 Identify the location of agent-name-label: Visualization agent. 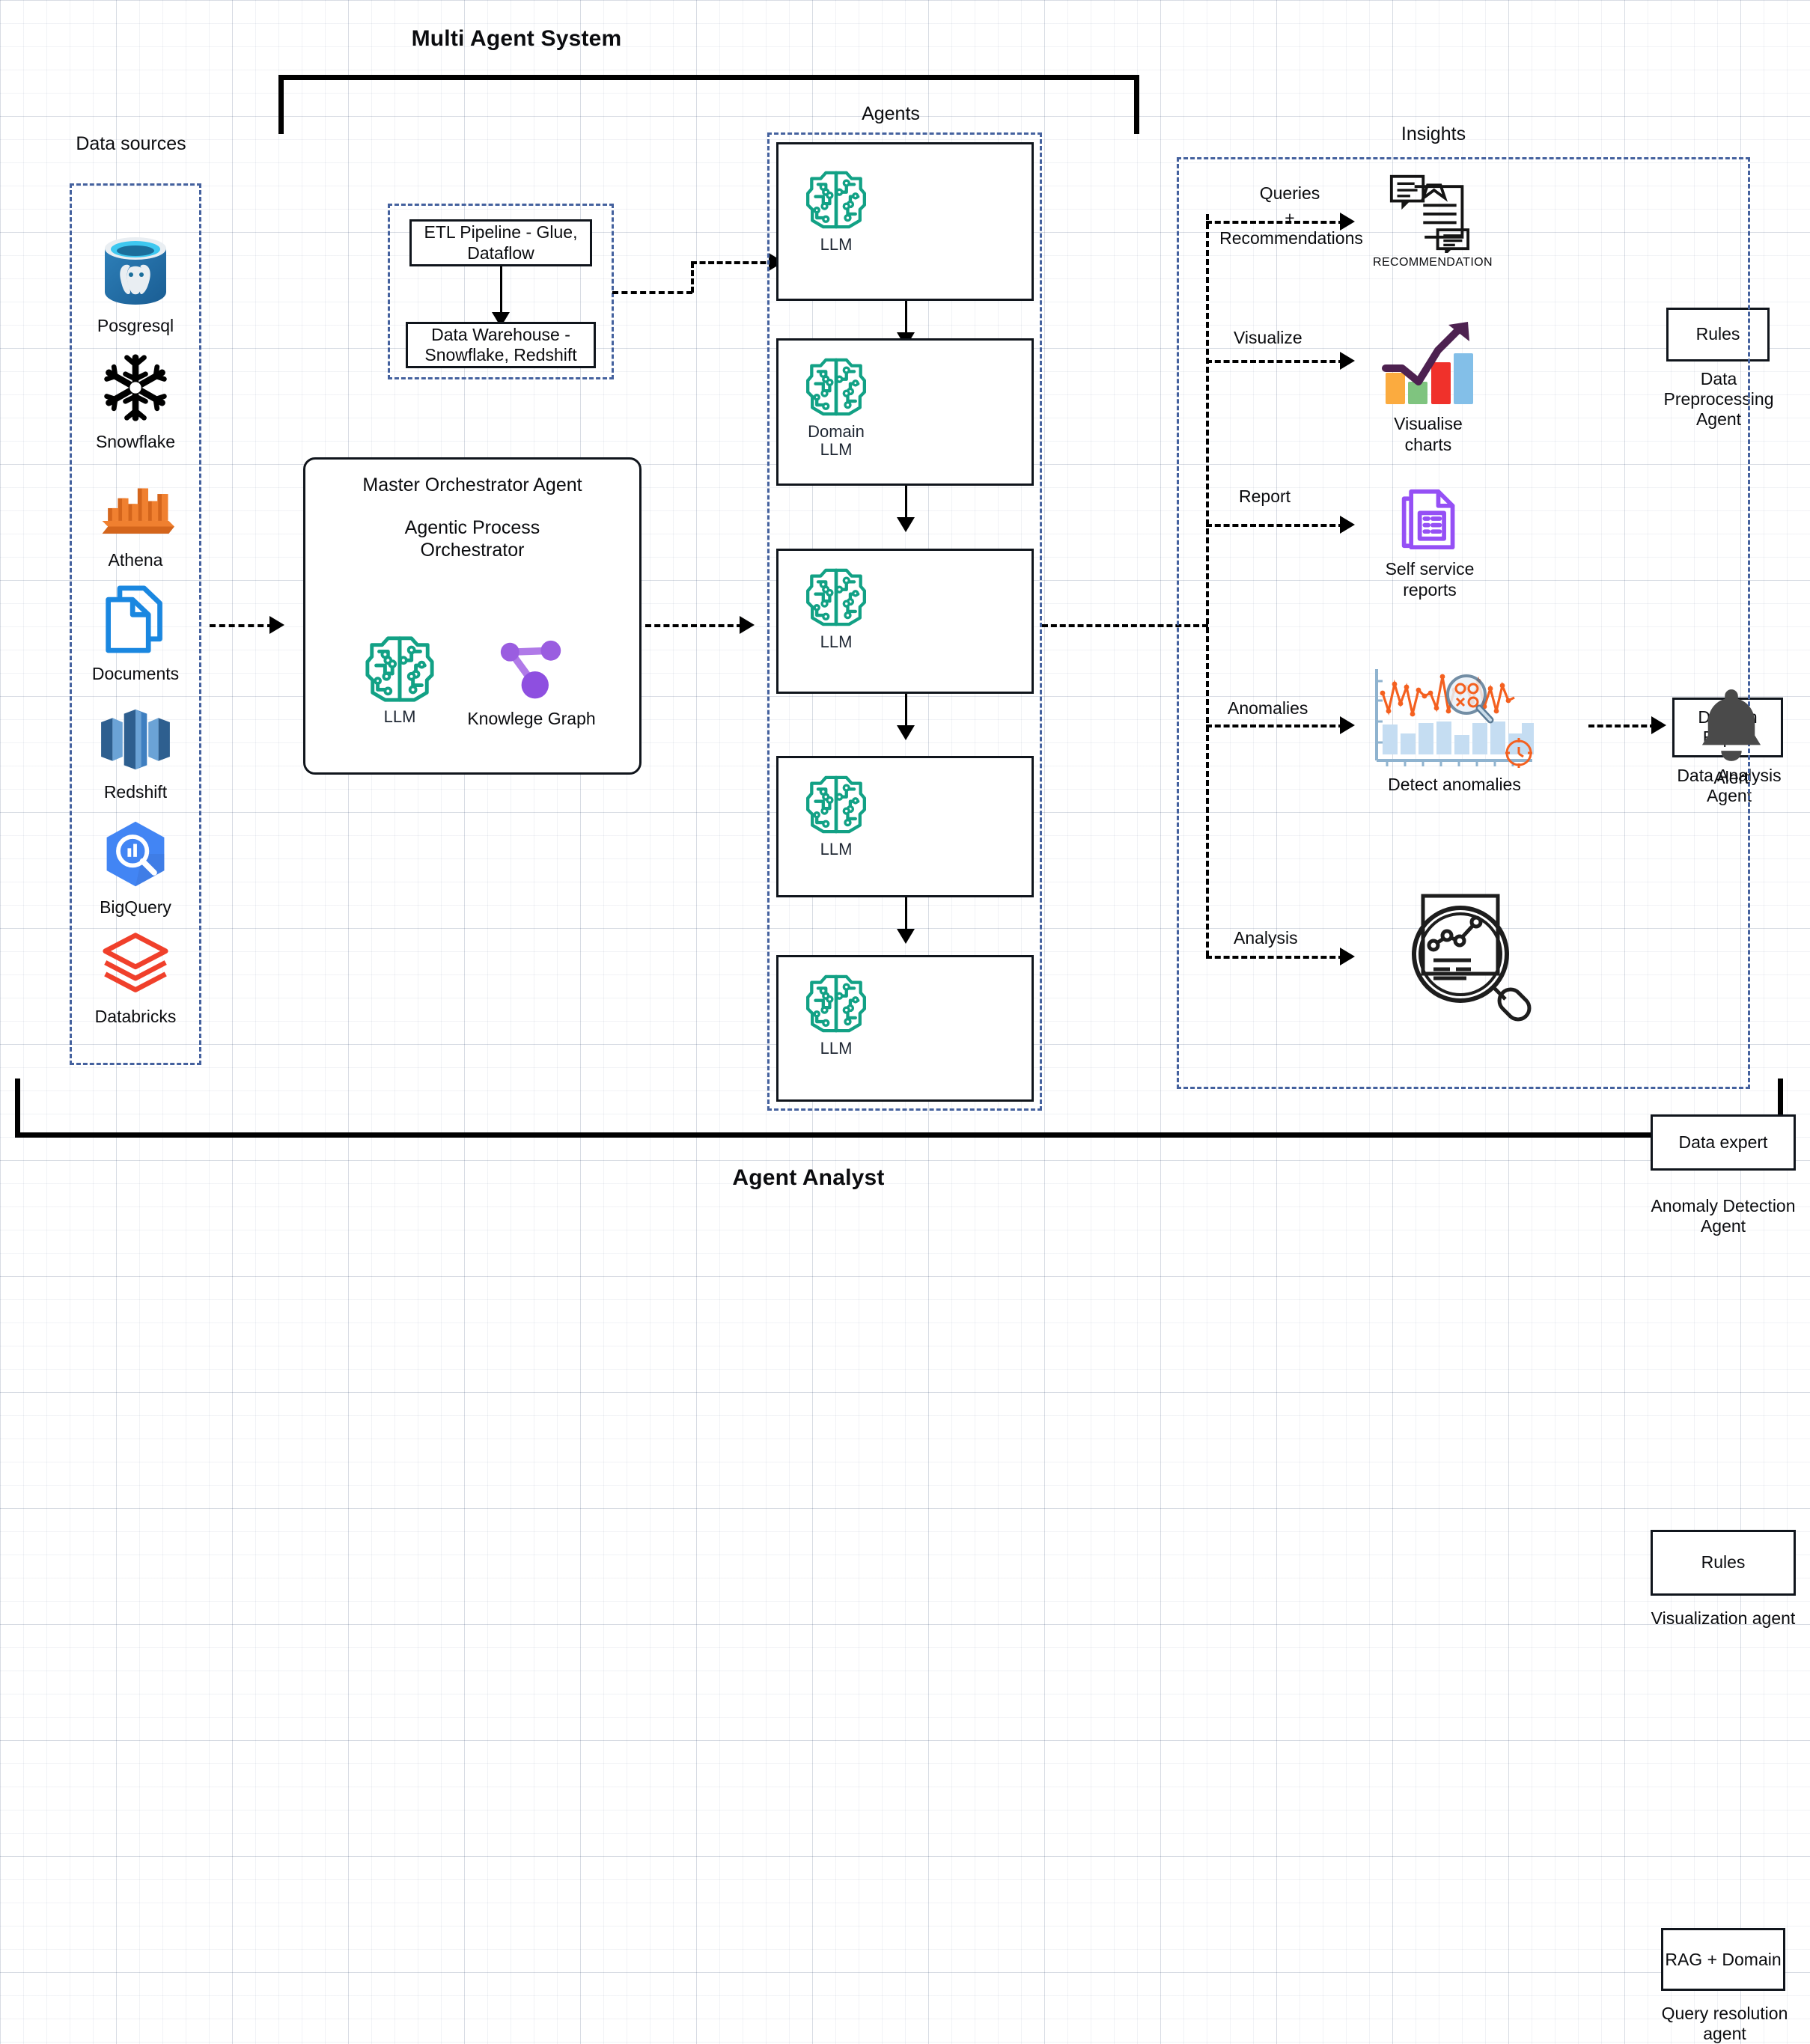
(1723, 1618).